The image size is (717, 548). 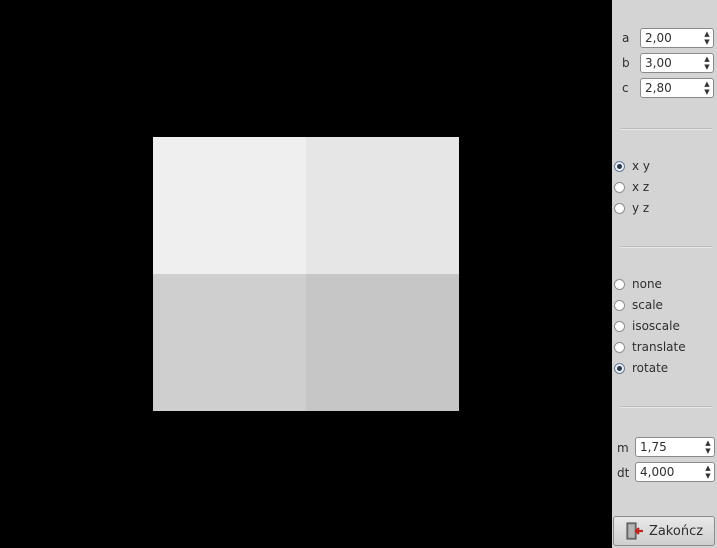 I want to click on dt-spinbox: 4,000 ▲ ▼, so click(x=675, y=472).